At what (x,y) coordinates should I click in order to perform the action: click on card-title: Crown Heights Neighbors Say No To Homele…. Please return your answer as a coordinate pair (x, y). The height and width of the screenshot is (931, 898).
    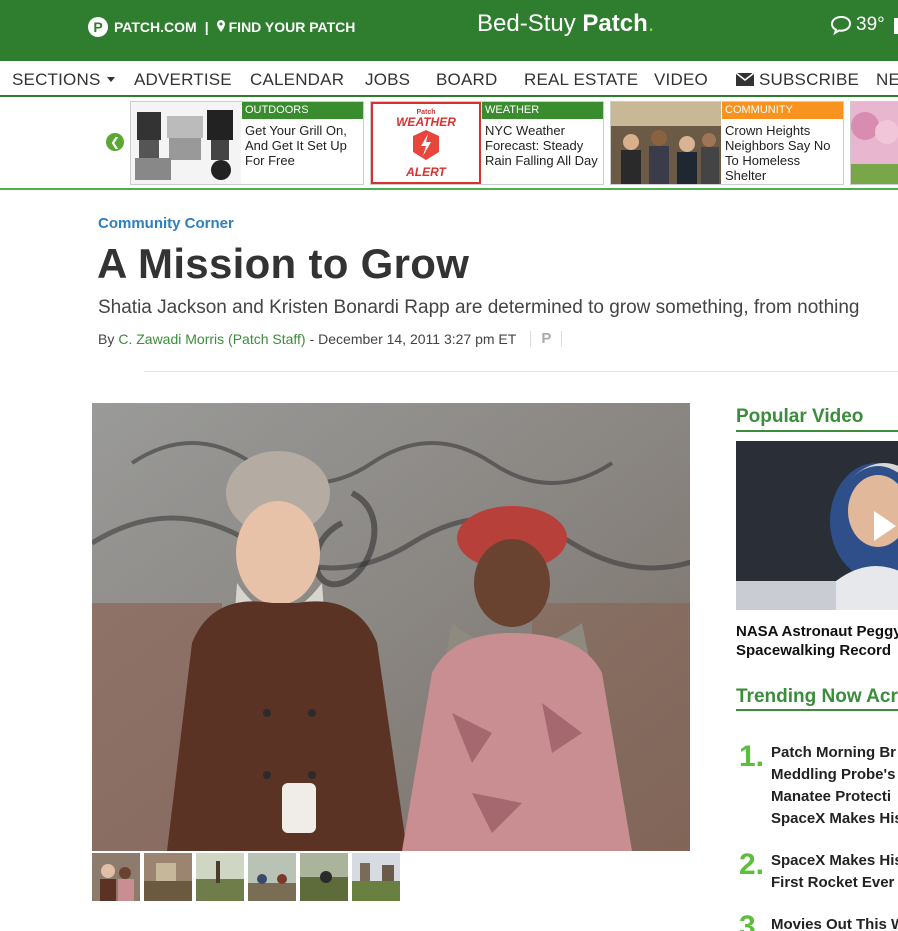
    Looking at the image, I should click on (778, 153).